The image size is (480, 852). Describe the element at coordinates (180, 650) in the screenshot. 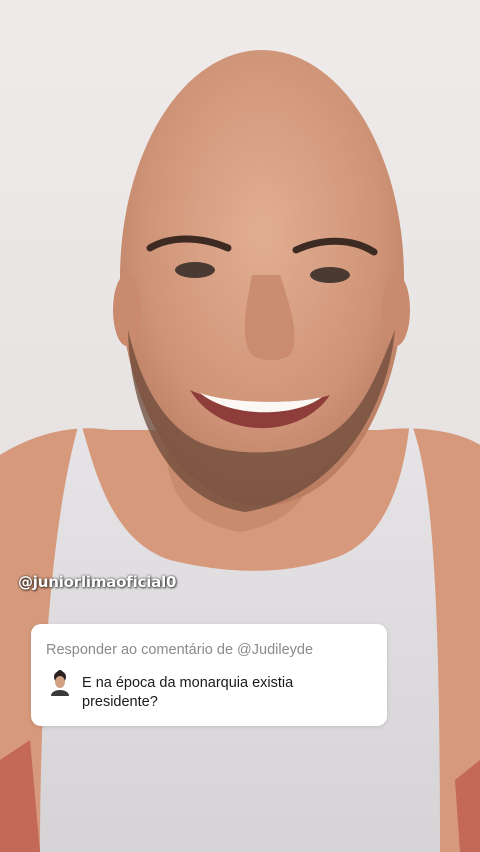

I see `reply-header: Responder ao comentário de @Judileyde` at that location.